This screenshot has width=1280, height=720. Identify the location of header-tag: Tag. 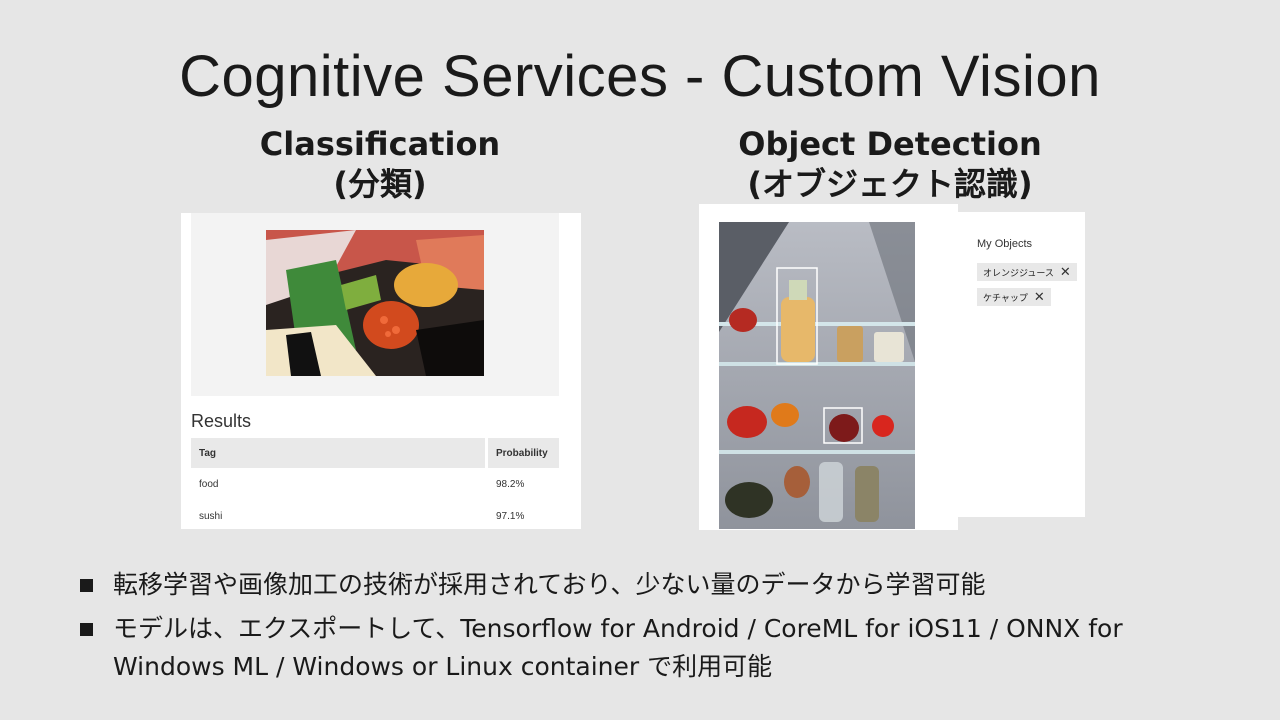
(338, 453).